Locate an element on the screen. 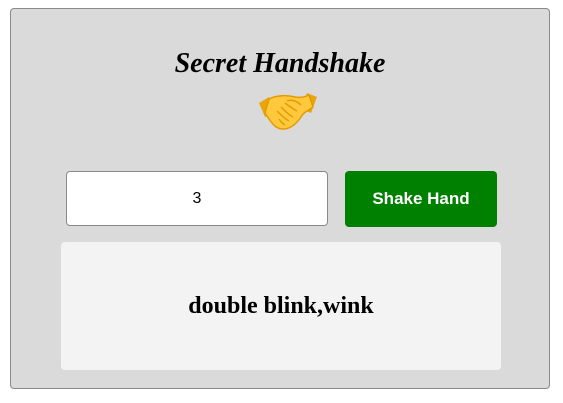  shake-hand-button: Shake Hand is located at coordinates (421, 199).